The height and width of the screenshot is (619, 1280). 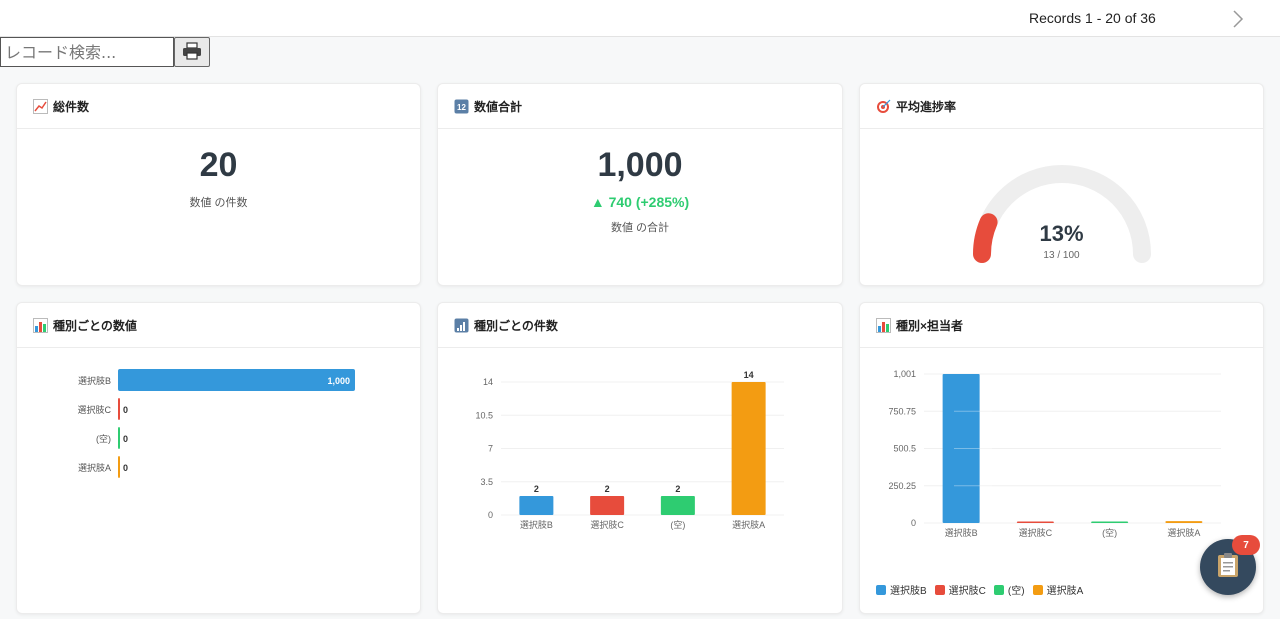 What do you see at coordinates (640, 165) in the screenshot?
I see `sum-value: 1,000` at bounding box center [640, 165].